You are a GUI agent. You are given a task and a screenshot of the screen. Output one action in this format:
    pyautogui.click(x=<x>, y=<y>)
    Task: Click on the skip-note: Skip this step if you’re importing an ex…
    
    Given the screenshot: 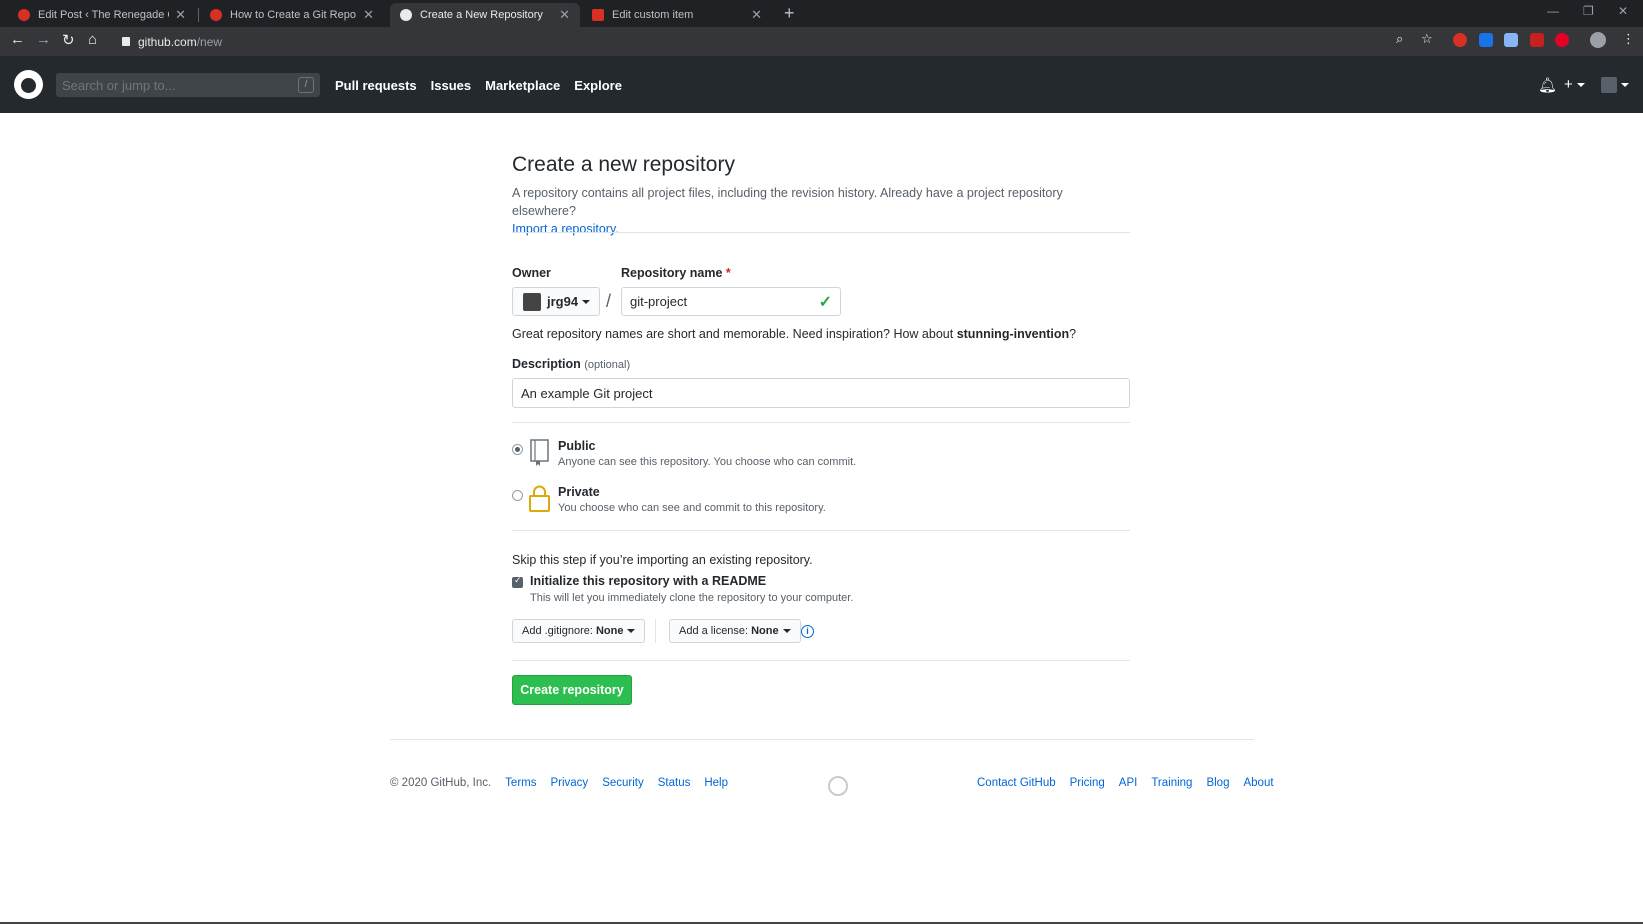 What is the action you would take?
    pyautogui.click(x=662, y=560)
    